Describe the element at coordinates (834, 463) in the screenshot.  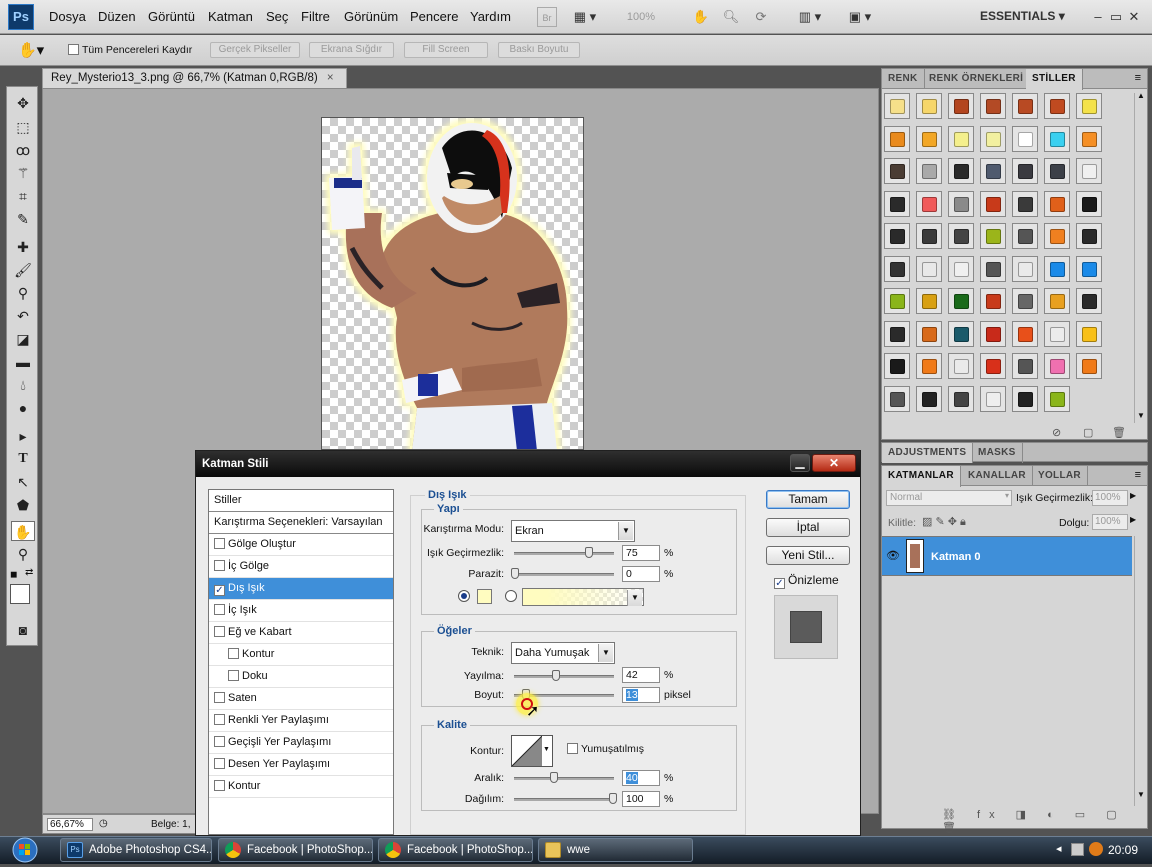
I see `dialog-close-button: ✕` at that location.